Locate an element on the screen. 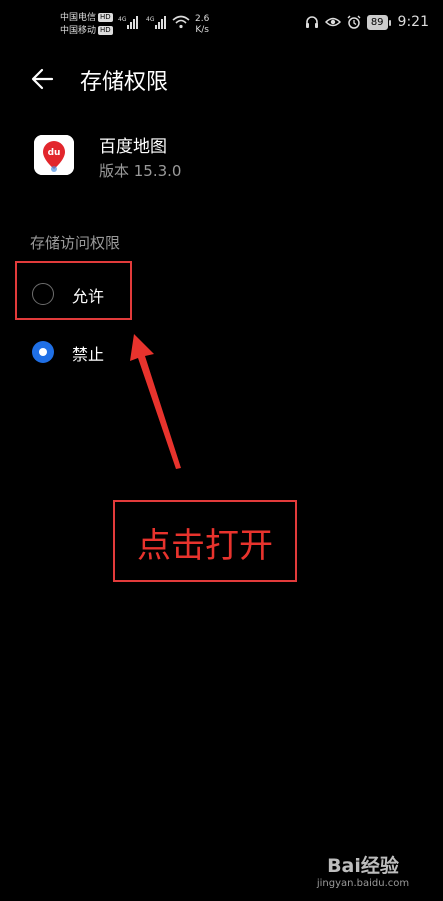 The image size is (443, 901). section-label: 存储访问权限 is located at coordinates (75, 243).